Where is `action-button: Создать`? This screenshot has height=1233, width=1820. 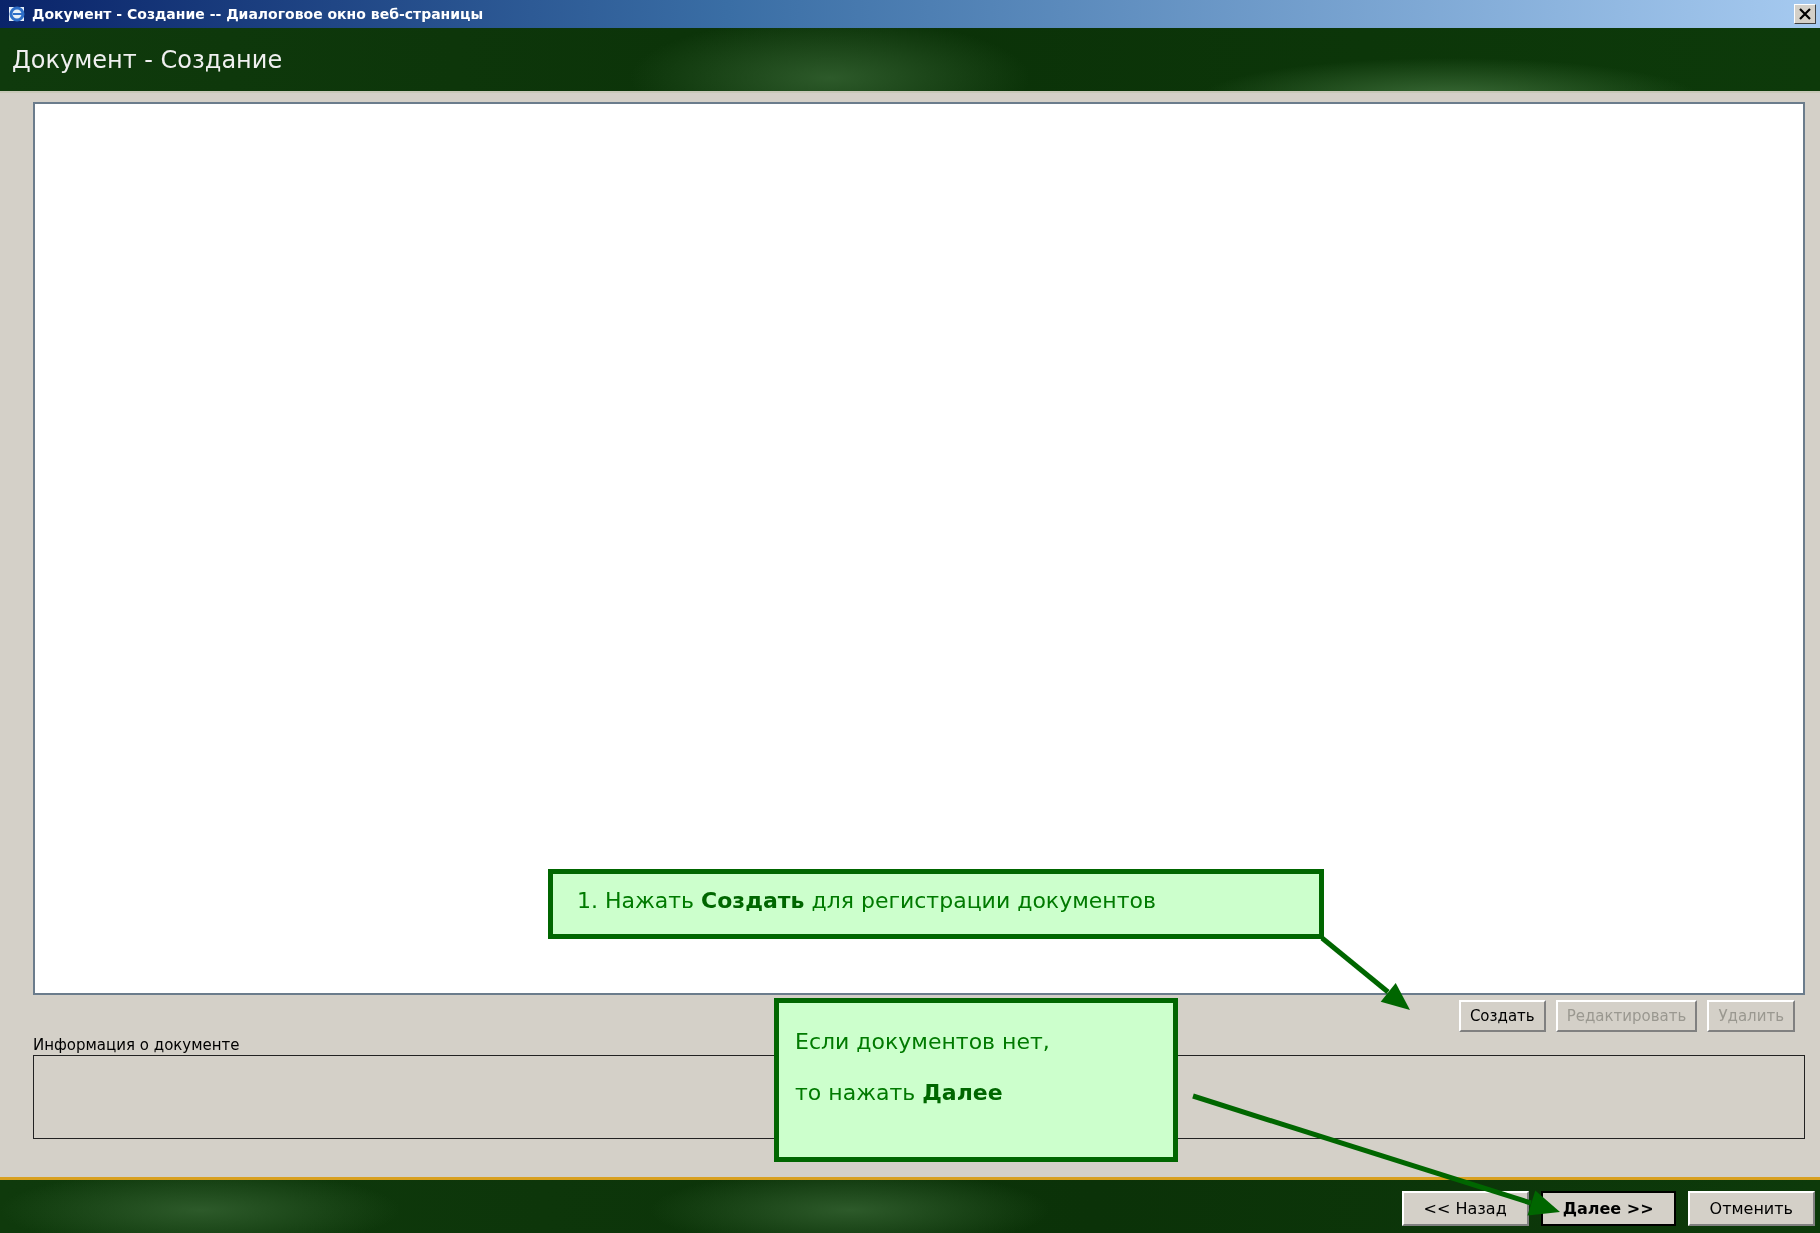 action-button: Создать is located at coordinates (1502, 1016).